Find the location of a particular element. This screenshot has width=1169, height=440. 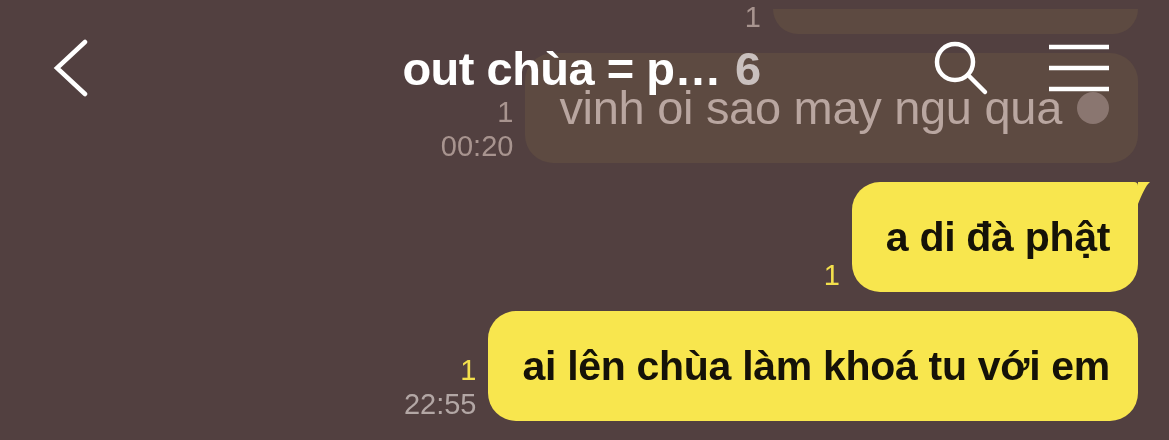

search-icon is located at coordinates (961, 68).